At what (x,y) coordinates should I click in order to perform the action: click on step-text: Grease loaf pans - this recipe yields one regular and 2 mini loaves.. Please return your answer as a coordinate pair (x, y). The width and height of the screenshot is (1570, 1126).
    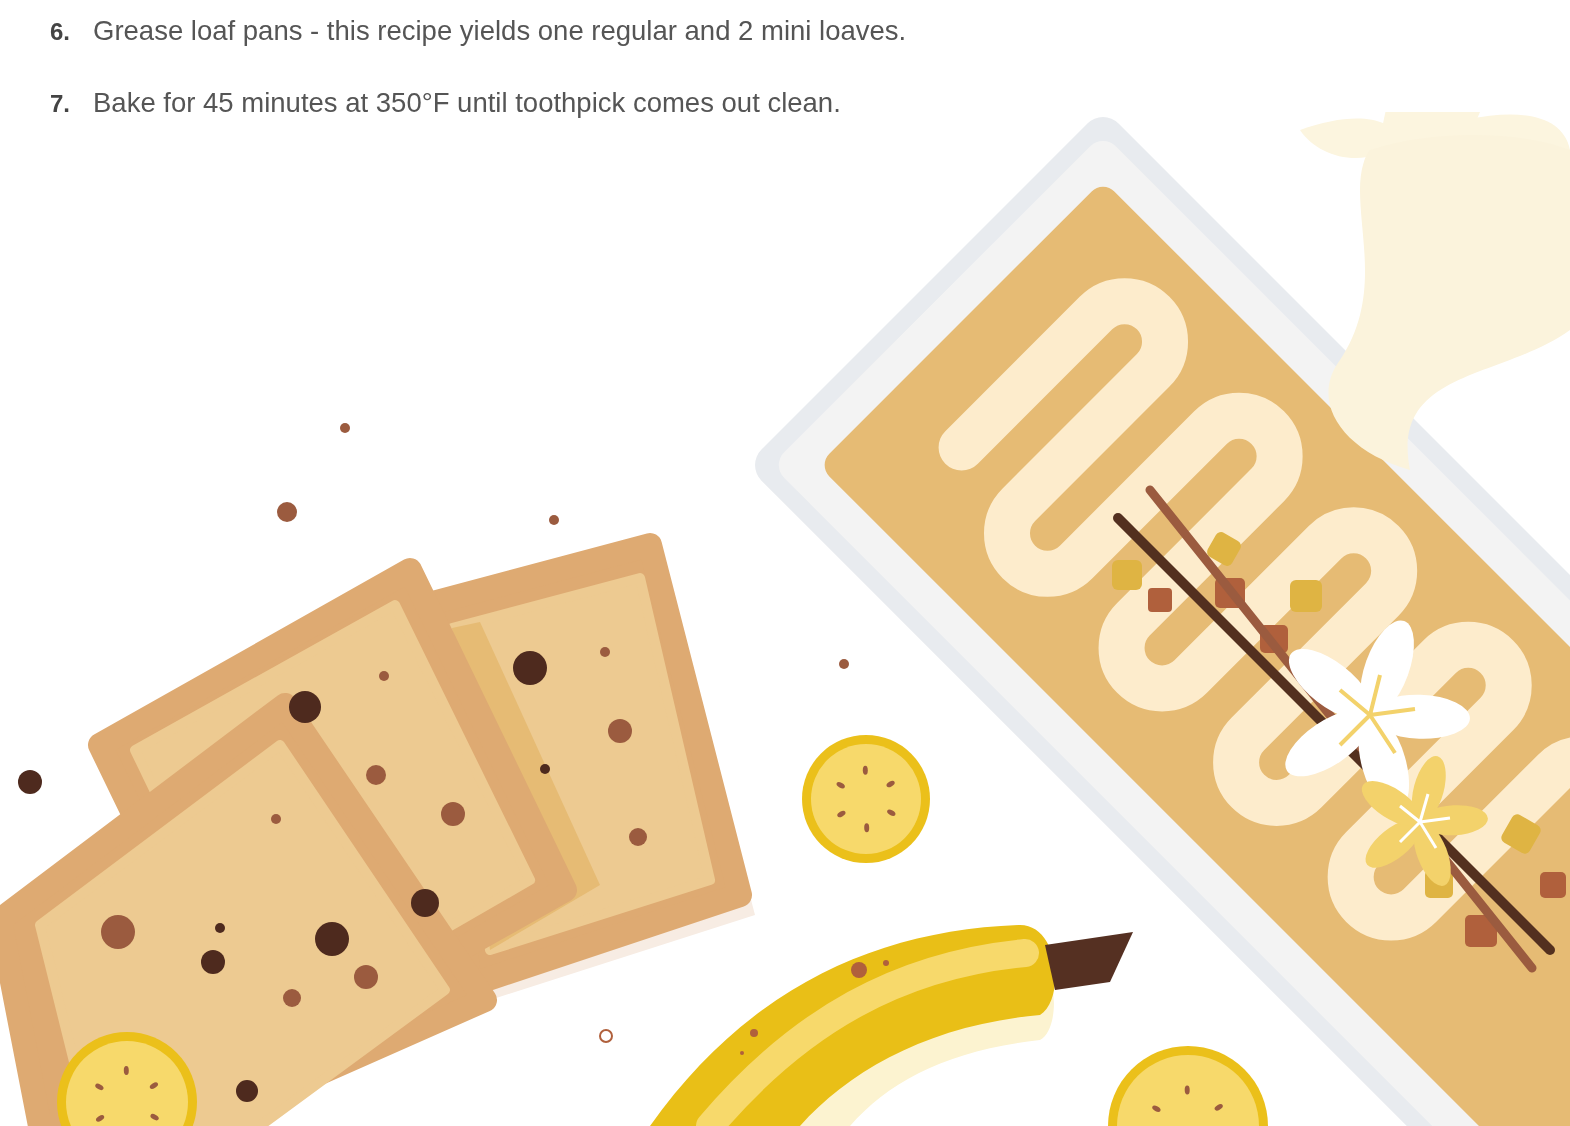
    Looking at the image, I should click on (500, 31).